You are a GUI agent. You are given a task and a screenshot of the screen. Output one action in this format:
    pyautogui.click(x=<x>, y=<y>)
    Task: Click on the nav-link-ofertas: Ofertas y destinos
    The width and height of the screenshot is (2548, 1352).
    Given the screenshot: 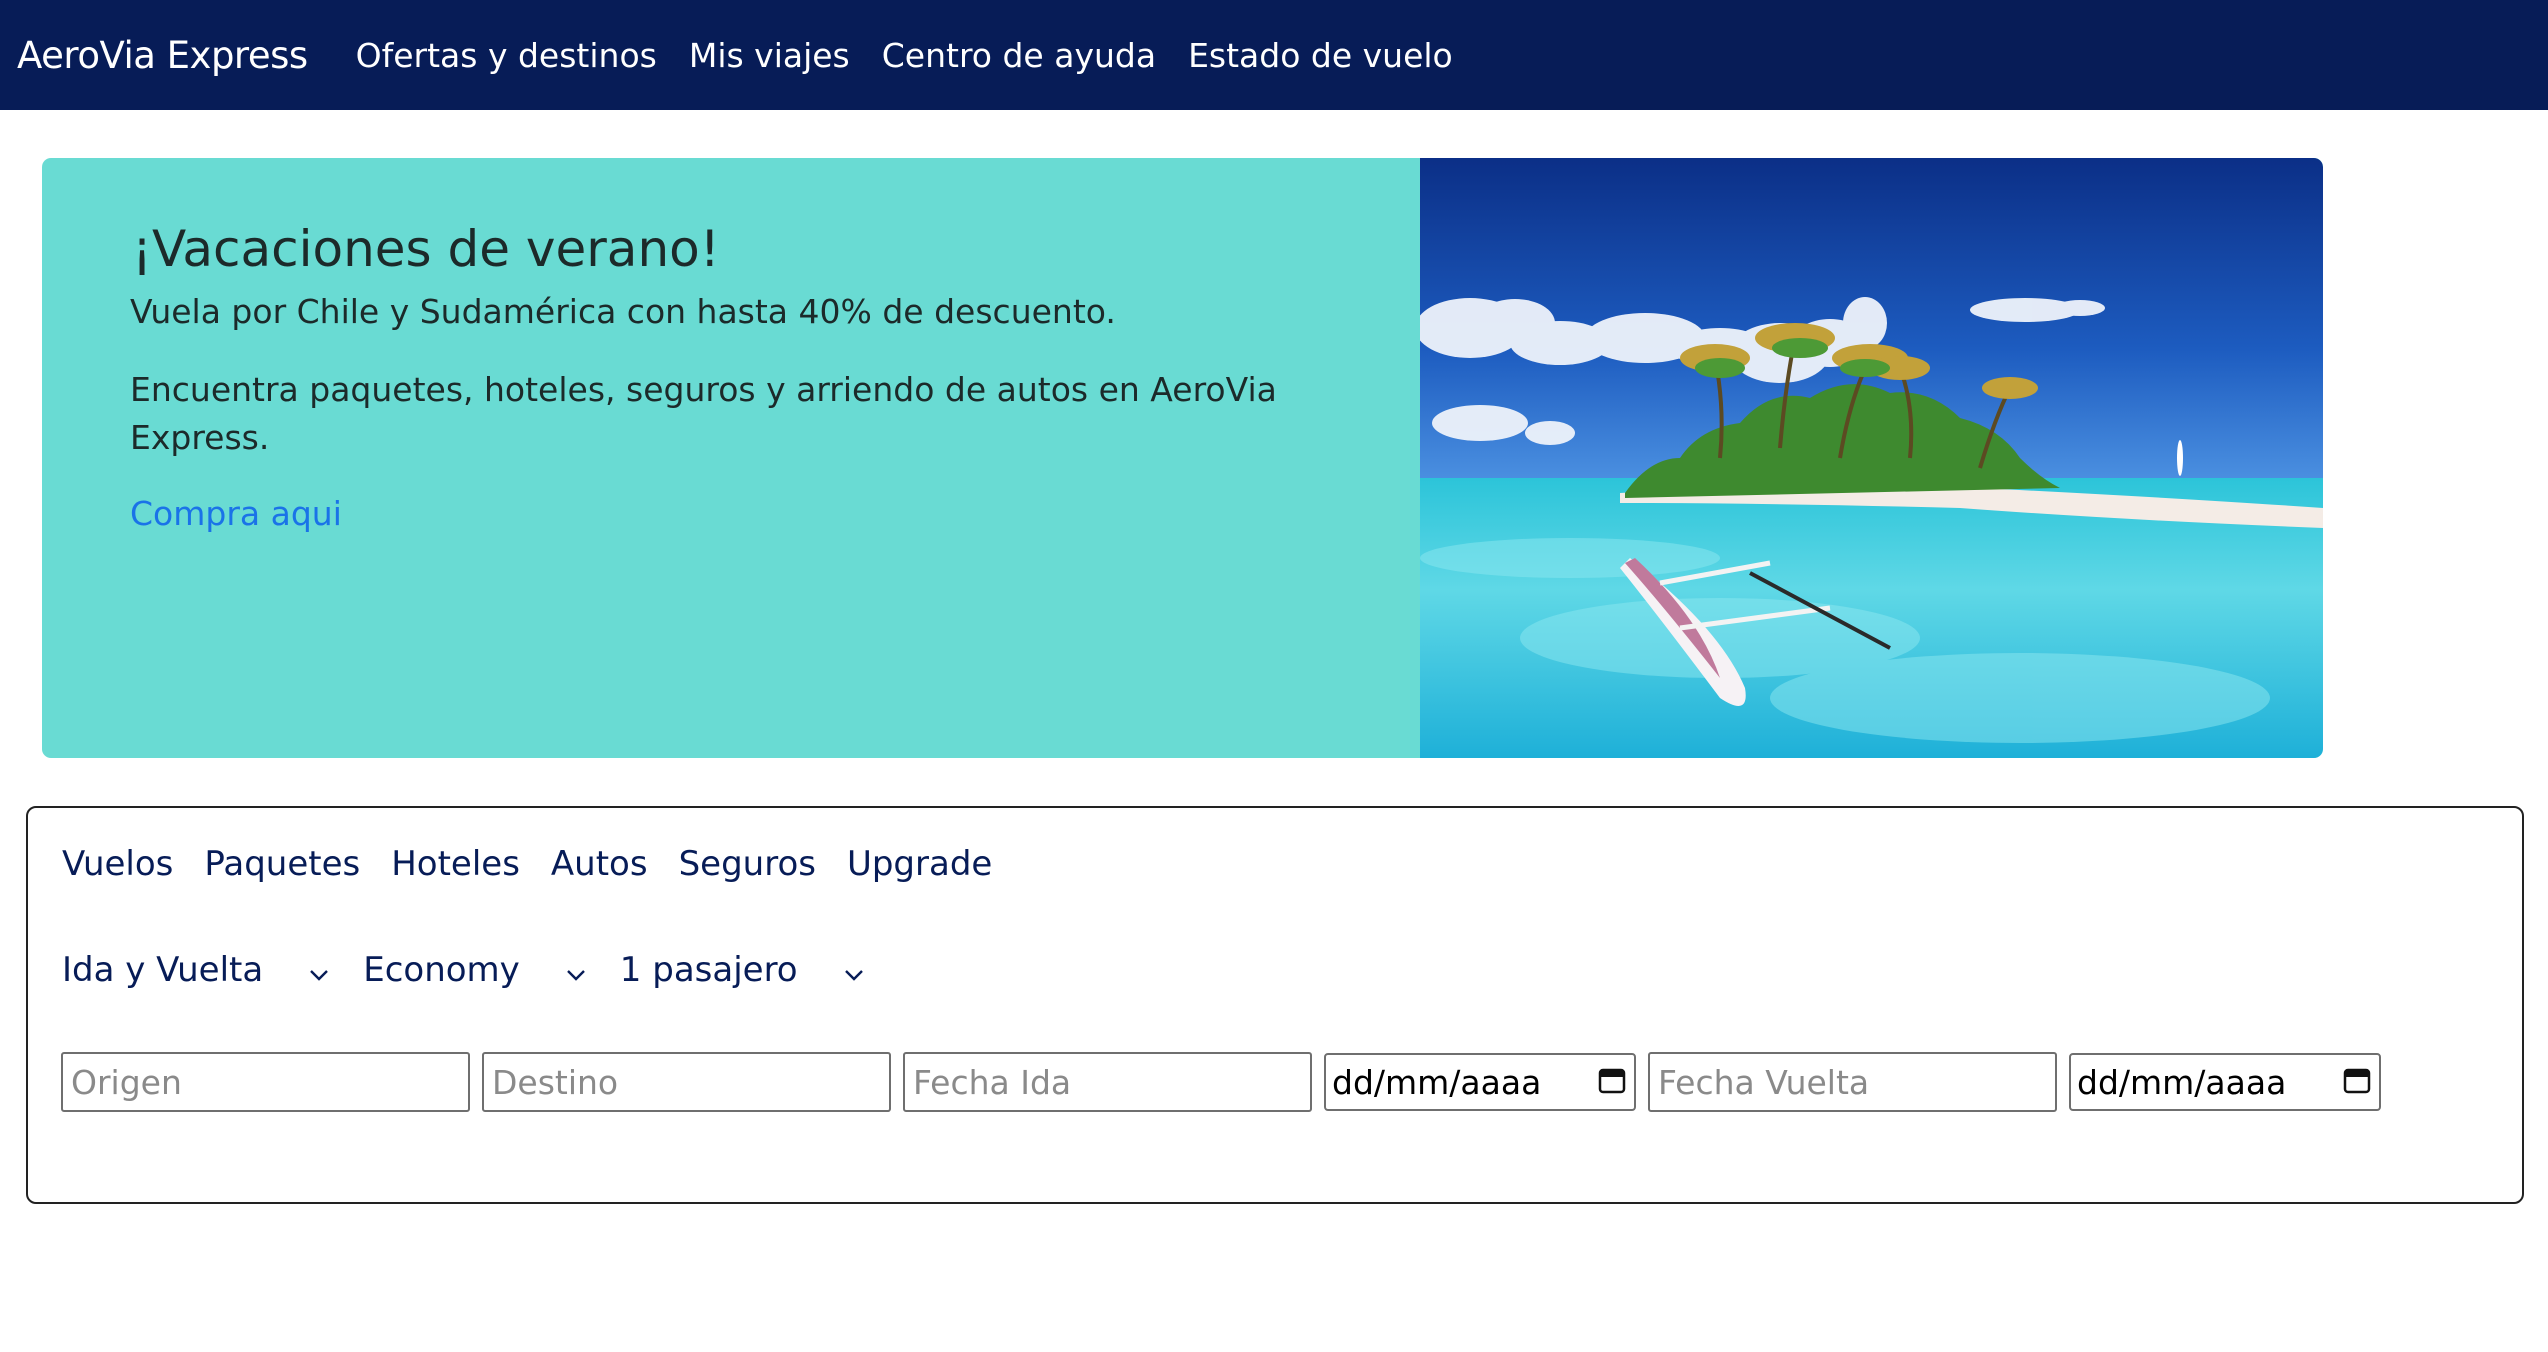 What is the action you would take?
    pyautogui.click(x=506, y=55)
    